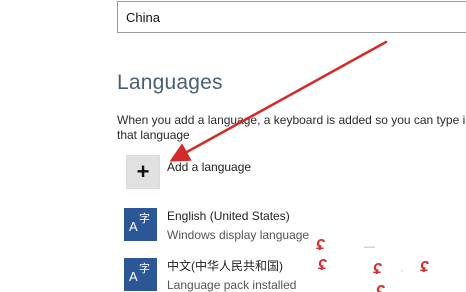 This screenshot has width=466, height=292. What do you see at coordinates (372, 264) in the screenshot?
I see `watermark: ʢ — ʢ ʢ · ʢ ʢ` at bounding box center [372, 264].